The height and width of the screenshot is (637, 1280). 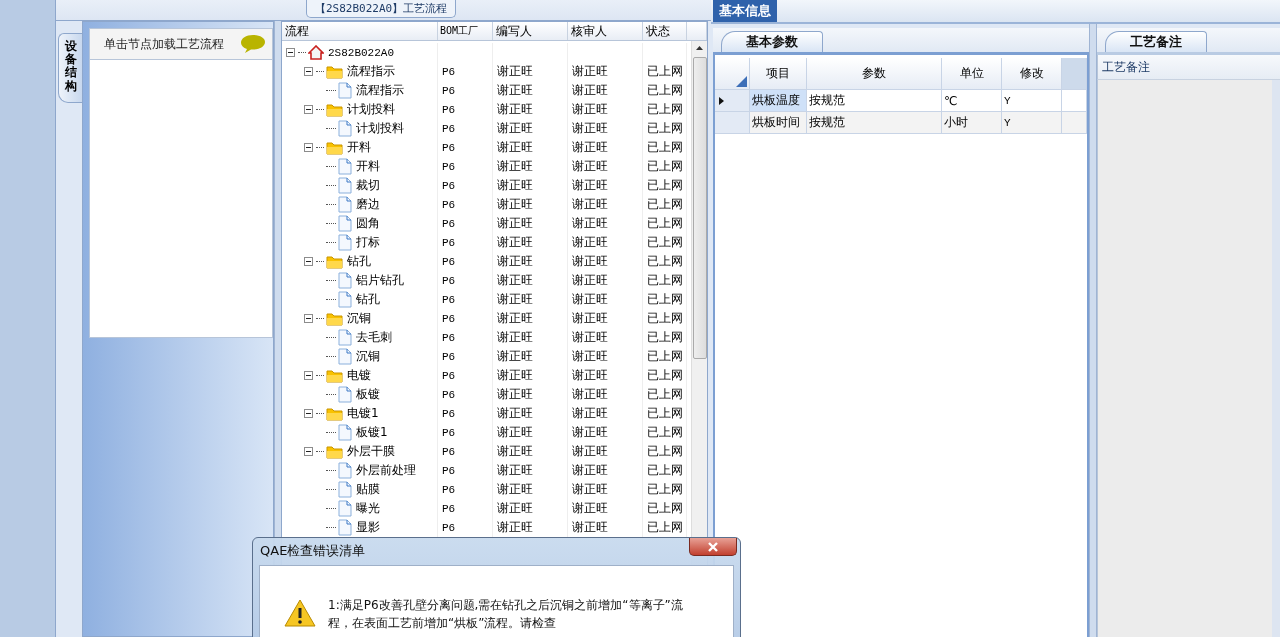 What do you see at coordinates (1007, 100) in the screenshot?
I see `table-cell: Y` at bounding box center [1007, 100].